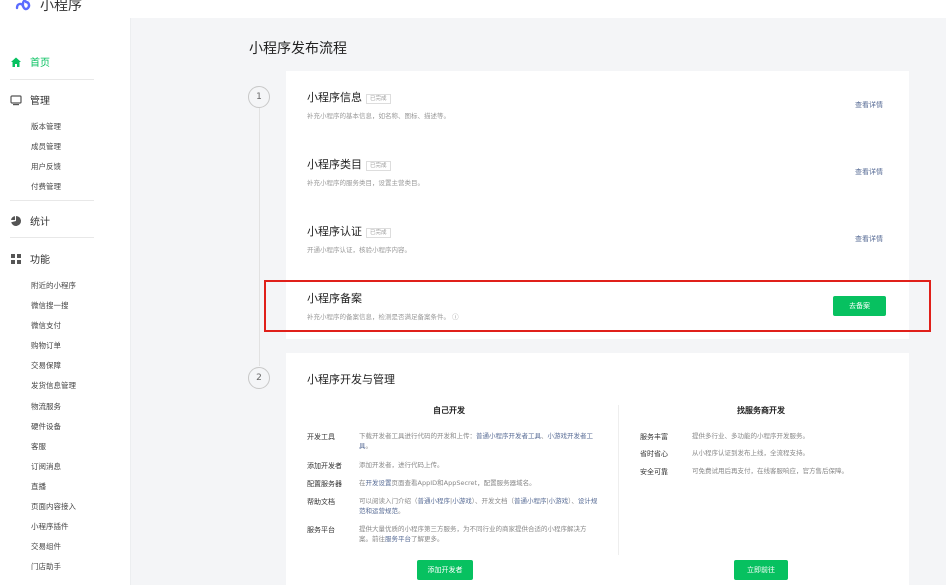 The width and height of the screenshot is (946, 585). Describe the element at coordinates (869, 105) in the screenshot. I see `view-details-info-link: 查看详情` at that location.